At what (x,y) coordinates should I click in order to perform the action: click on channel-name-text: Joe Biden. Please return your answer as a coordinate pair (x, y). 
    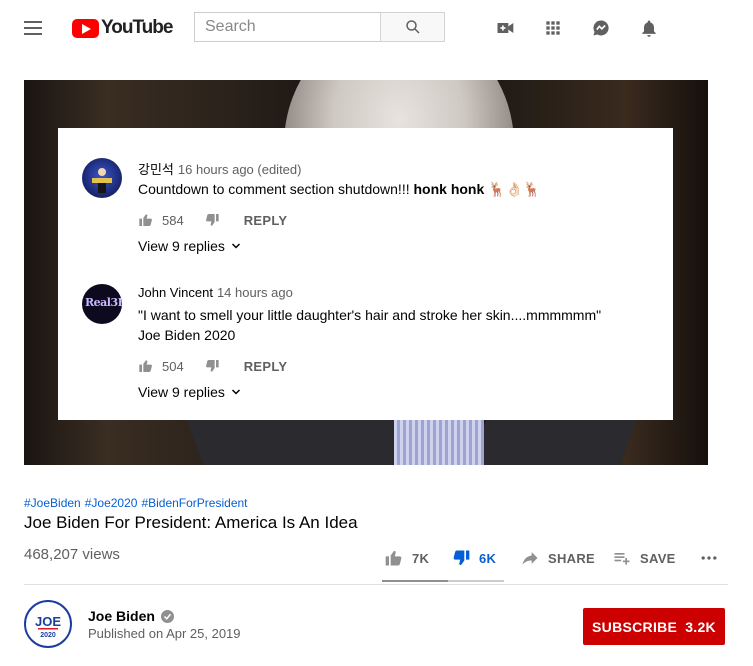
    Looking at the image, I should click on (121, 616).